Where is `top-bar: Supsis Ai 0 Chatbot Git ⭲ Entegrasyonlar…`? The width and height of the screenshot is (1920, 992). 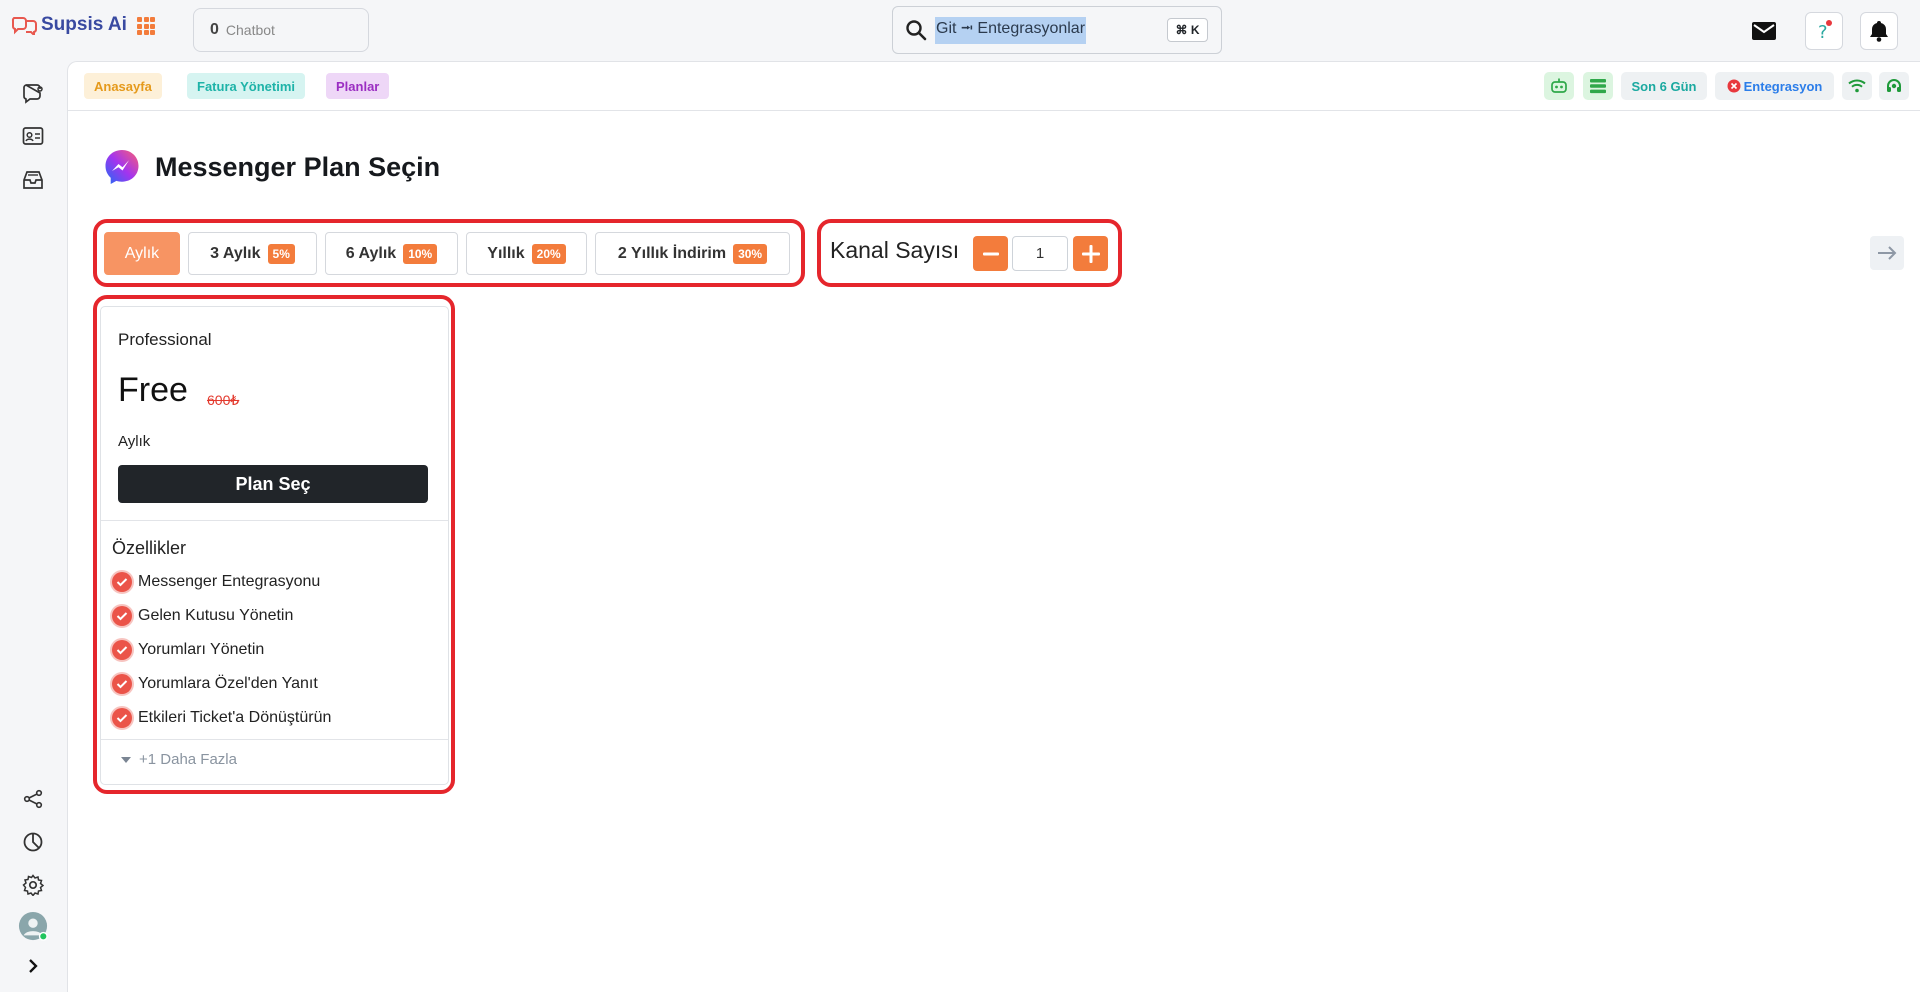 top-bar: Supsis Ai 0 Chatbot Git ⭲ Entegrasyonlar… is located at coordinates (960, 30).